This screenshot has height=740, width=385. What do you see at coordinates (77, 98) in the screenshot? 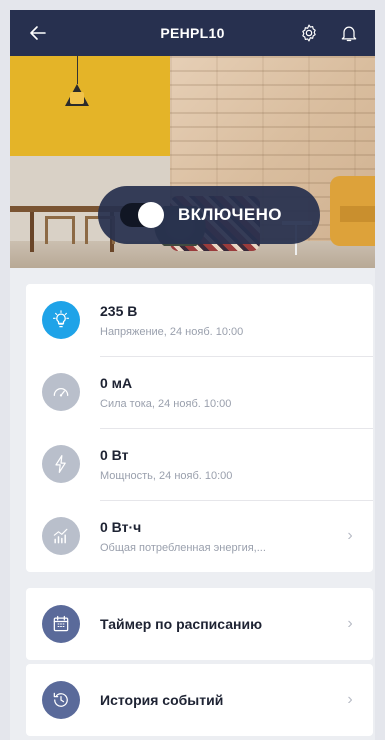
I see `photo-lamp-light` at bounding box center [77, 98].